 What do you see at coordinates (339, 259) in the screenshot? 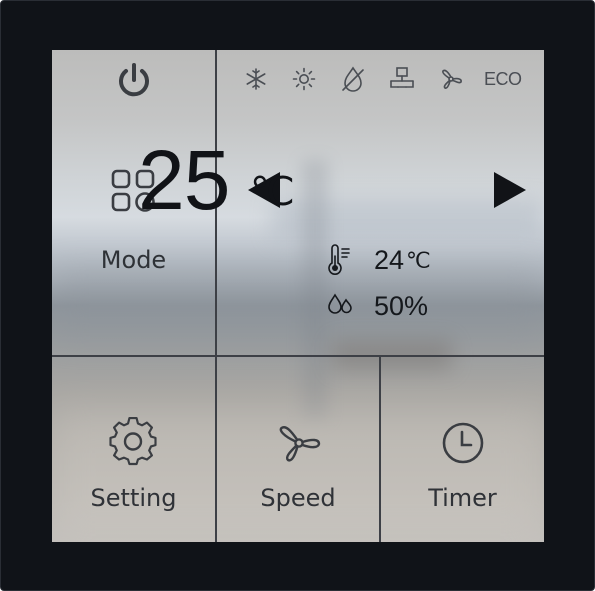
I see `thermometer-icon` at bounding box center [339, 259].